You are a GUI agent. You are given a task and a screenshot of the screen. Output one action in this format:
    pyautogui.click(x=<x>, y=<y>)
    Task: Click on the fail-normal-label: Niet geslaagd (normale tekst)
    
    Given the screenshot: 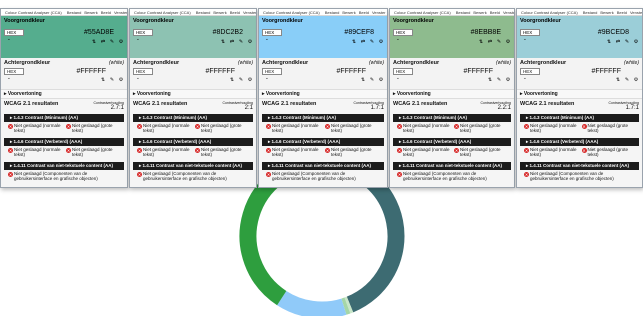 What is the action you would take?
    pyautogui.click(x=166, y=152)
    